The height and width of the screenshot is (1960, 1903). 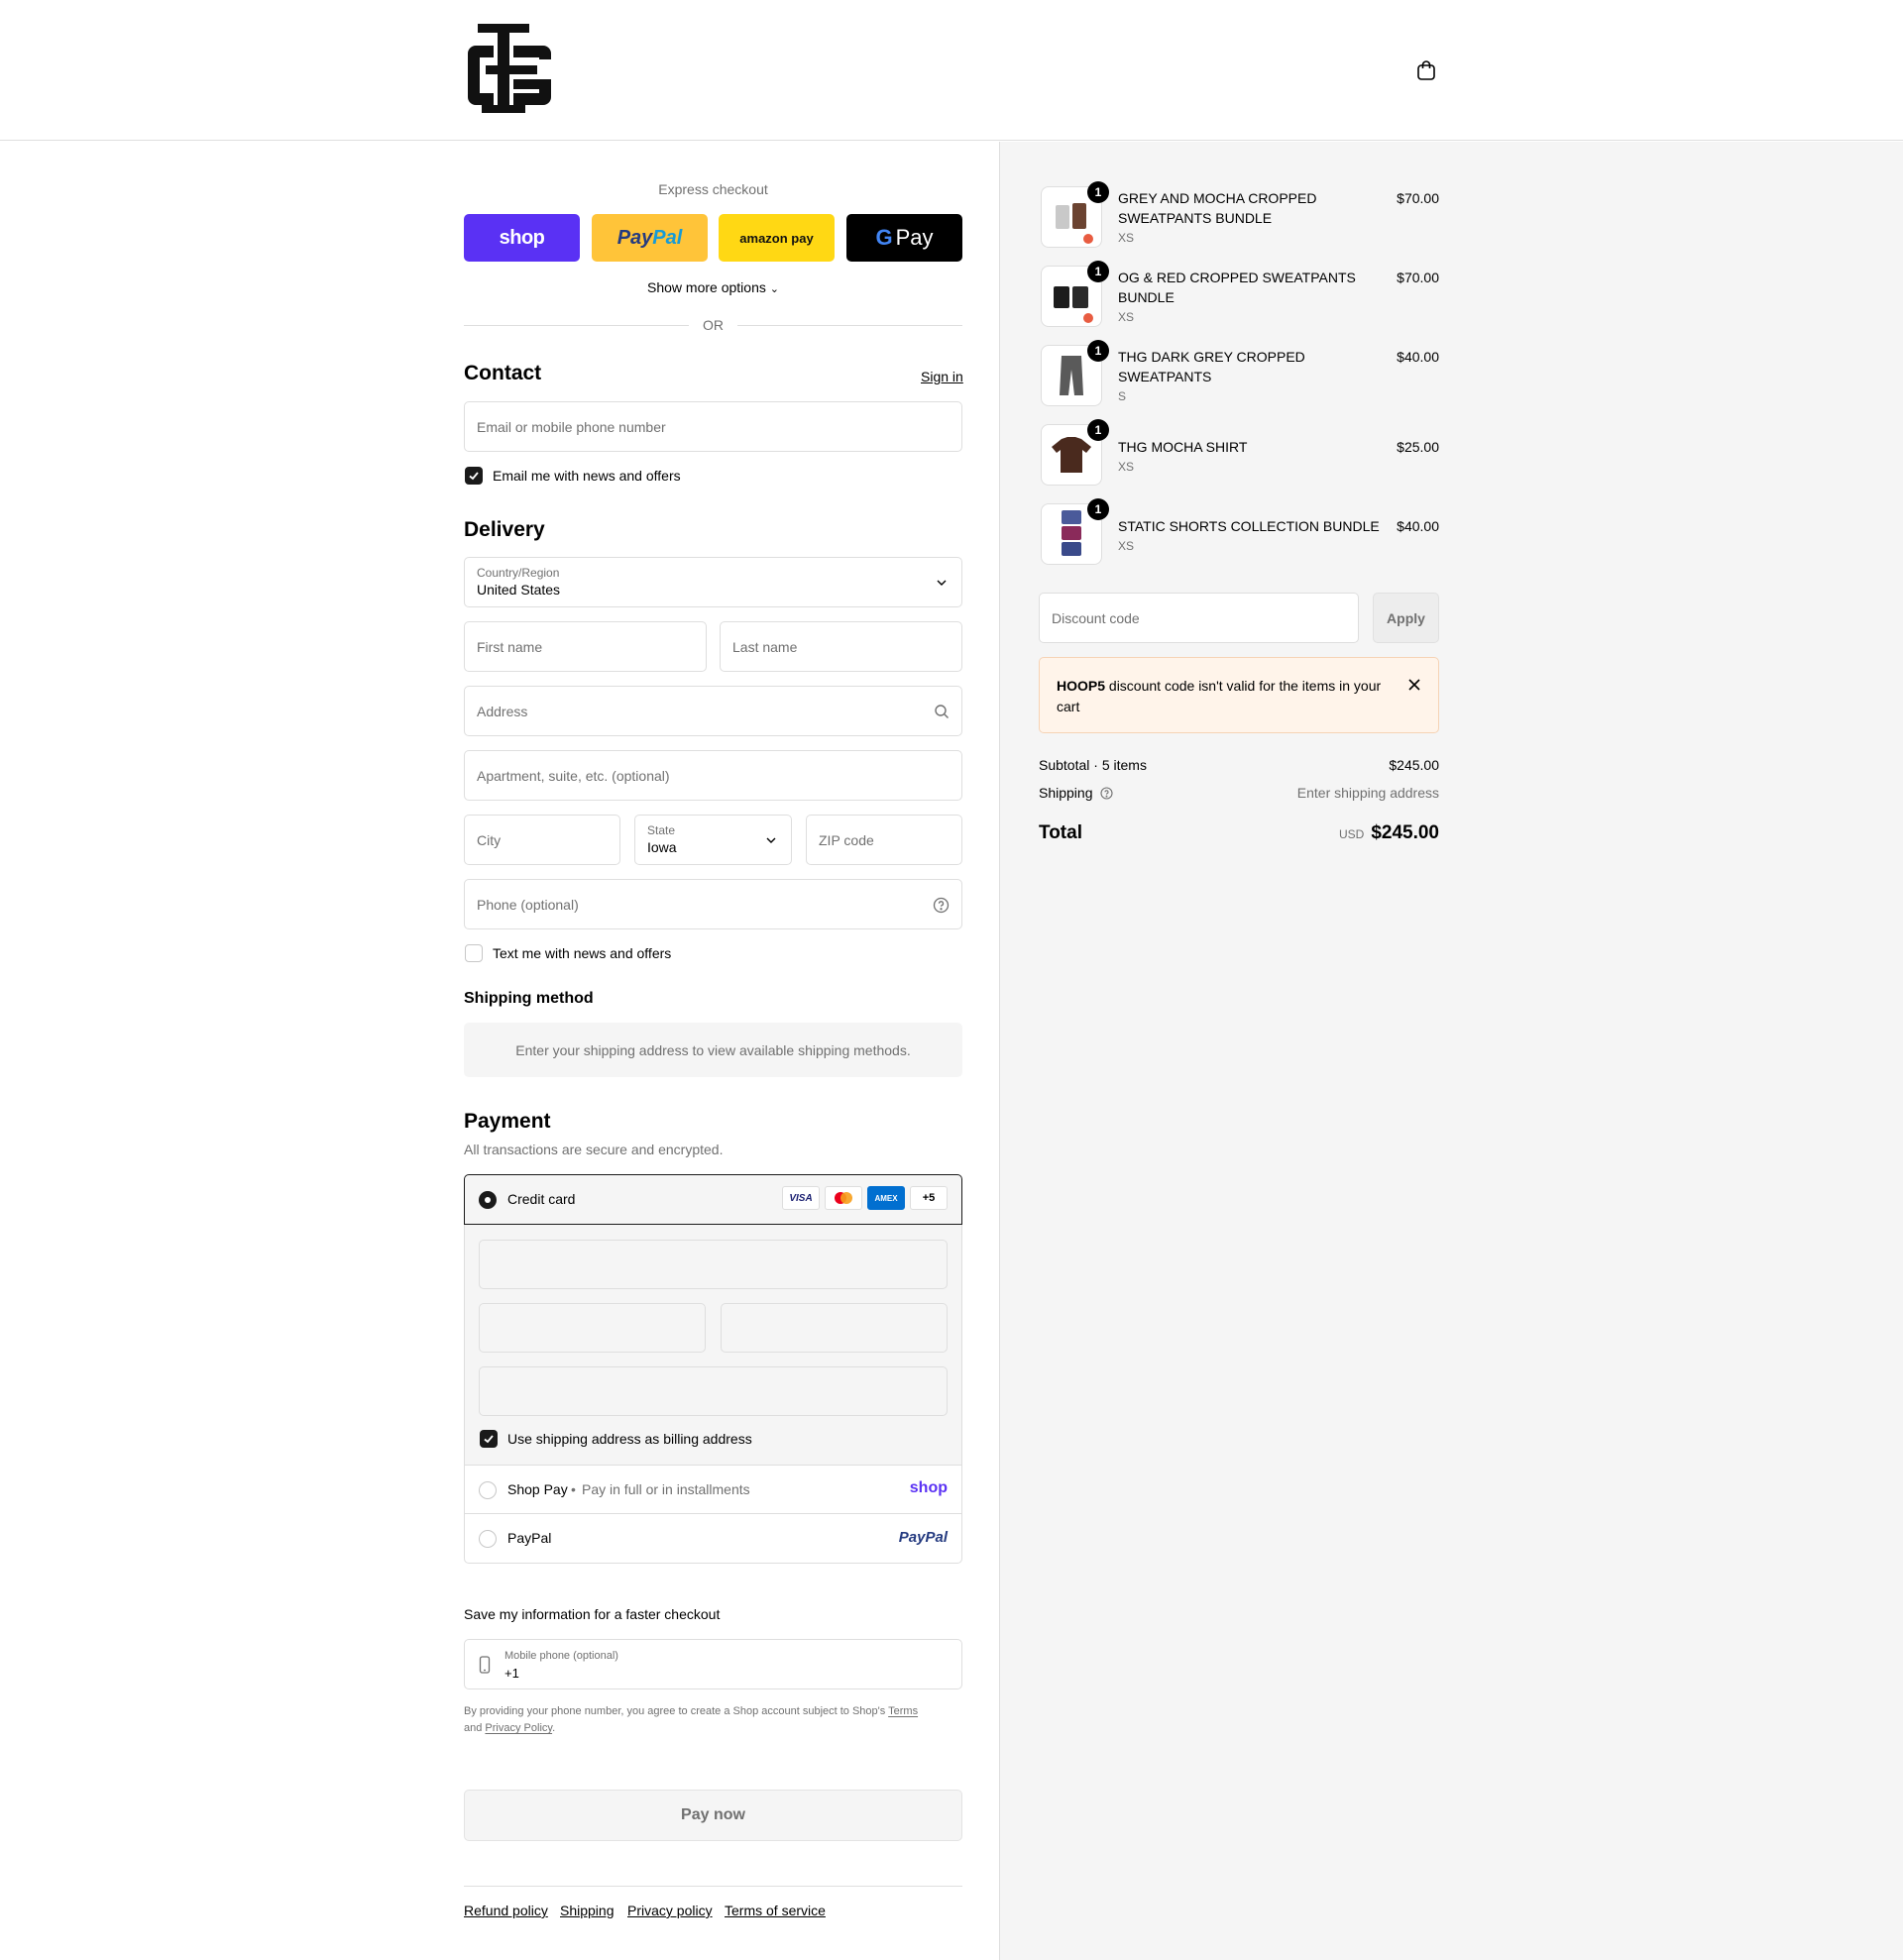 I want to click on footer-divider, so click(x=713, y=1886).